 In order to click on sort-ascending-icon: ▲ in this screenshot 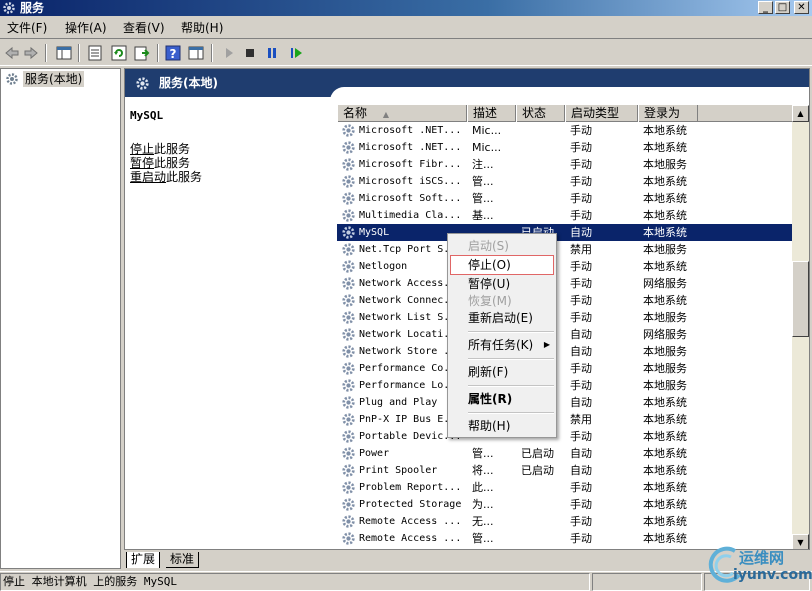, I will do `click(385, 114)`.